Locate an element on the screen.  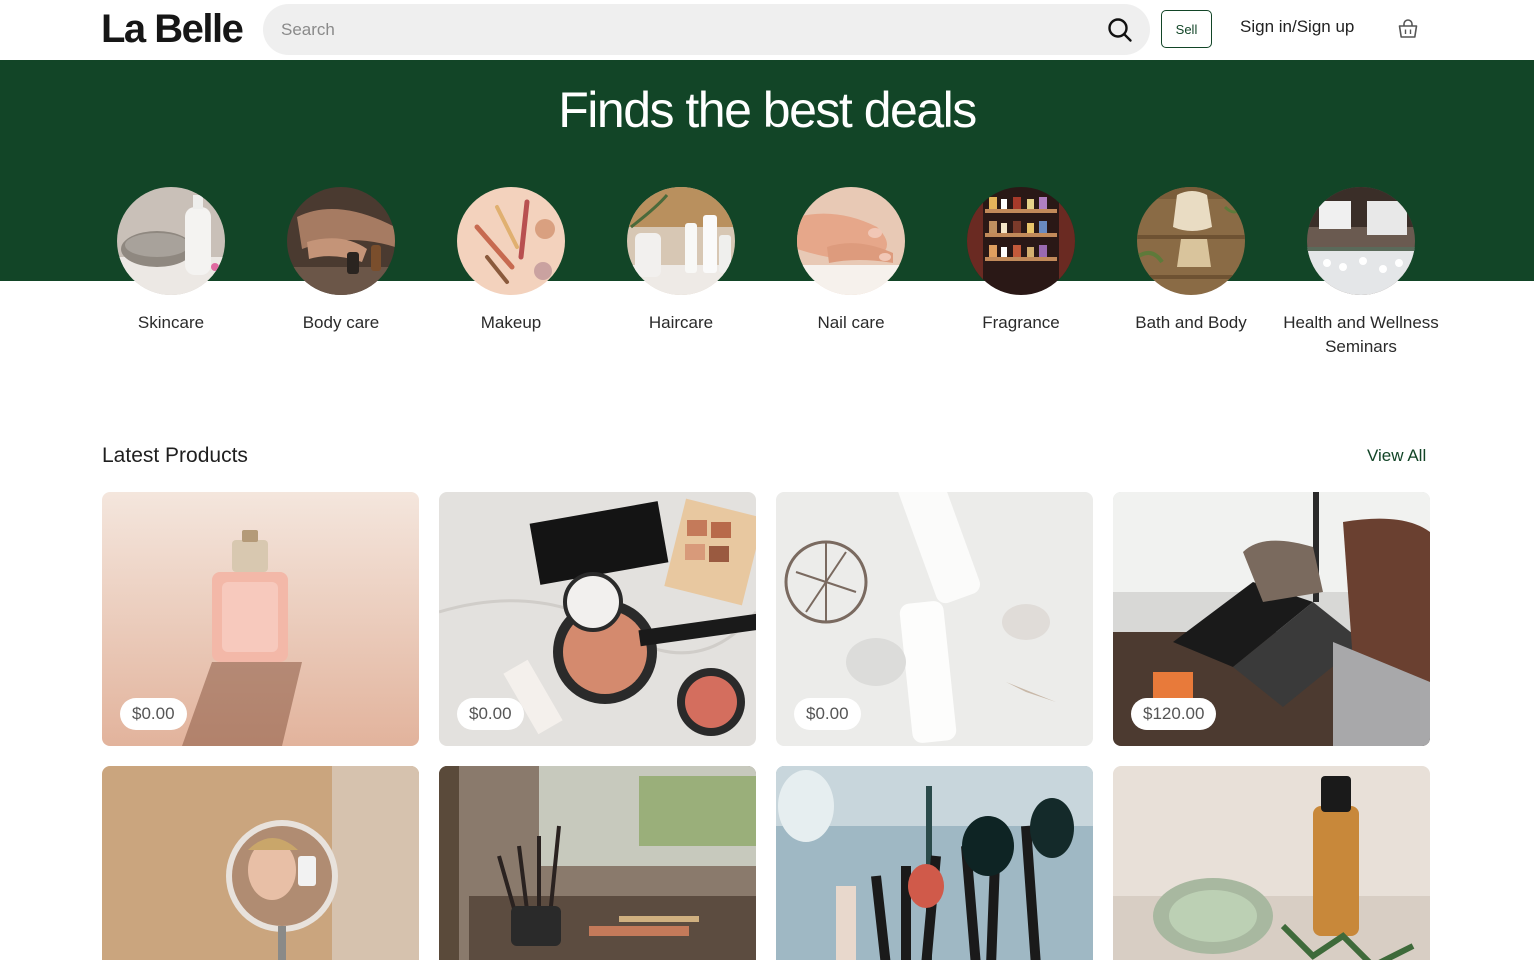
category-label: Bath and Body is located at coordinates (1191, 322).